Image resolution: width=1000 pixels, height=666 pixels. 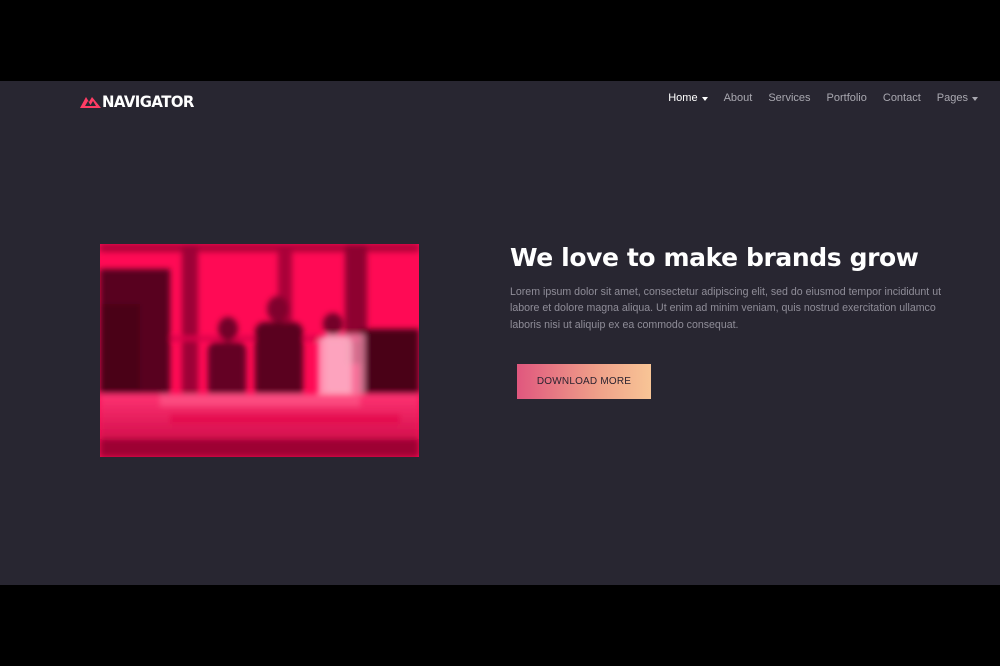 I want to click on nav-item-label: About, so click(x=738, y=98).